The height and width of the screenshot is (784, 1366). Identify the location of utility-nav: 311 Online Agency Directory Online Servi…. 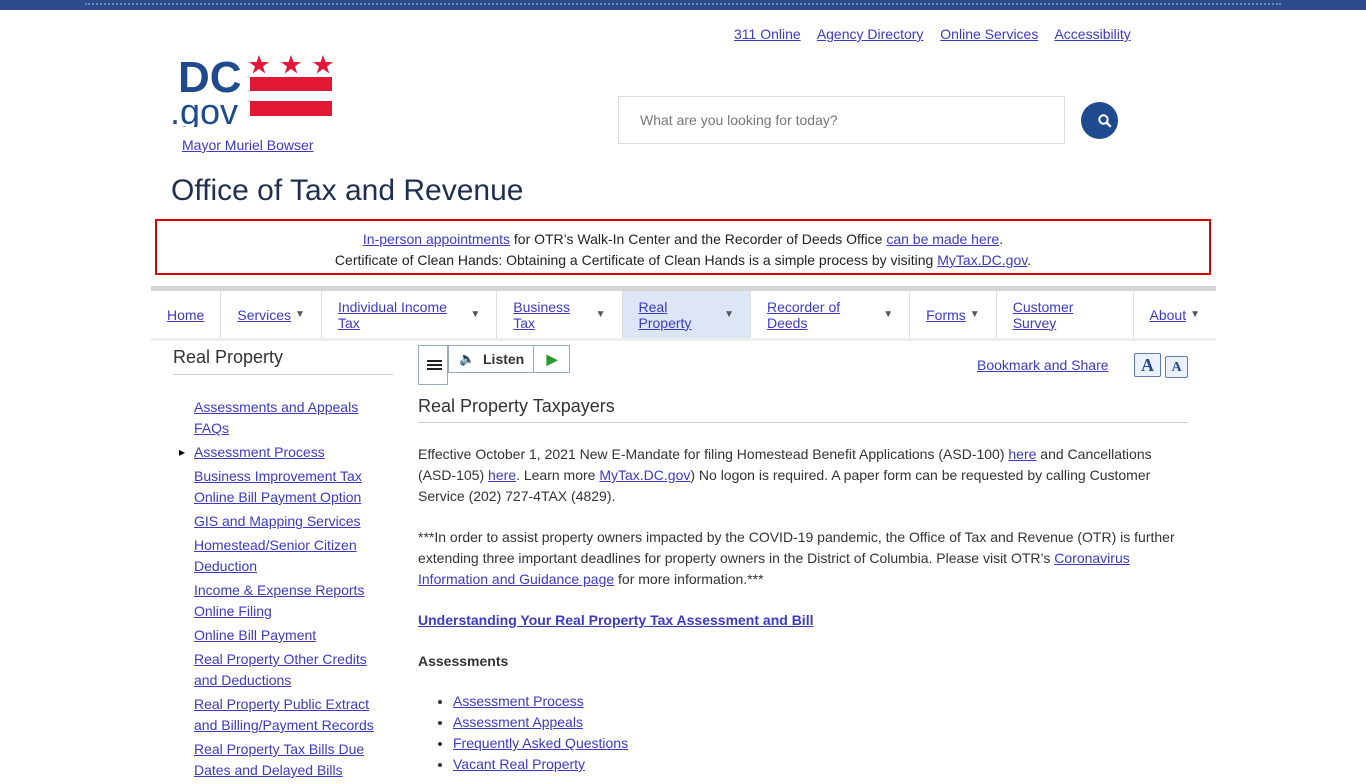
(939, 34).